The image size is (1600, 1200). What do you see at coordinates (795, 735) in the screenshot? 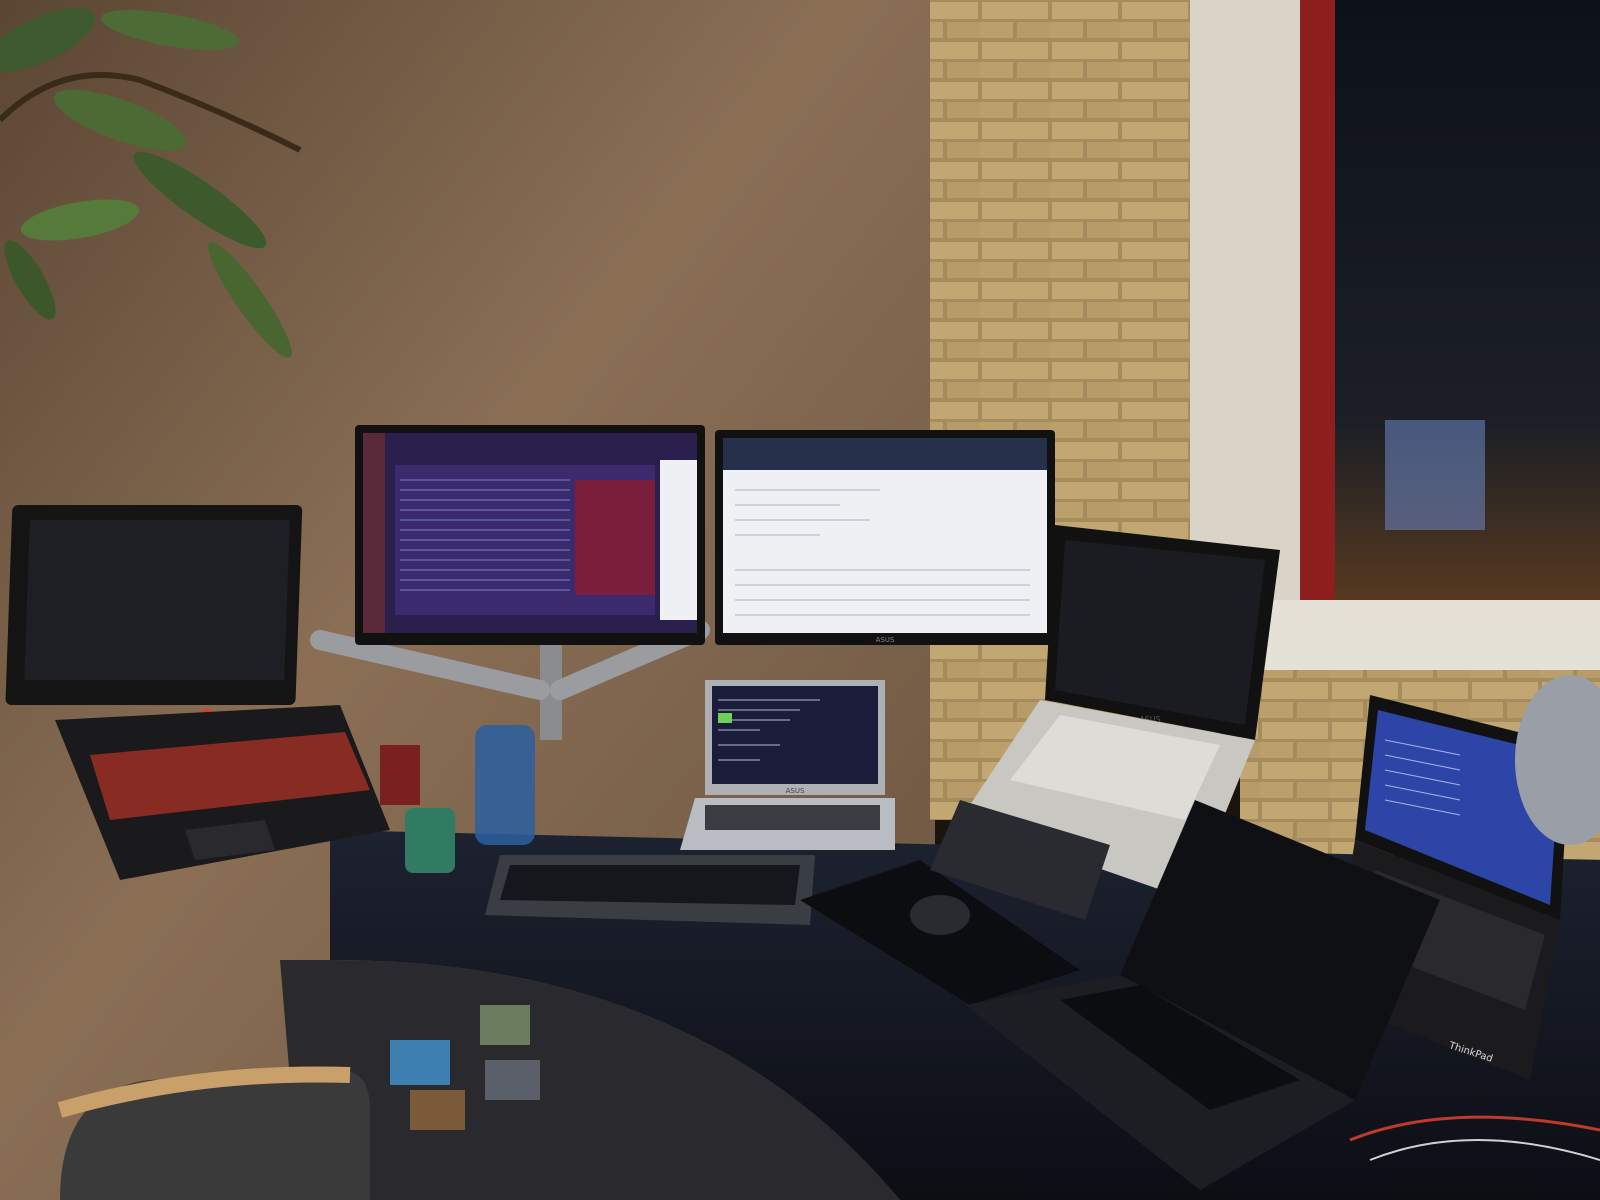
I see `terminal-screen` at bounding box center [795, 735].